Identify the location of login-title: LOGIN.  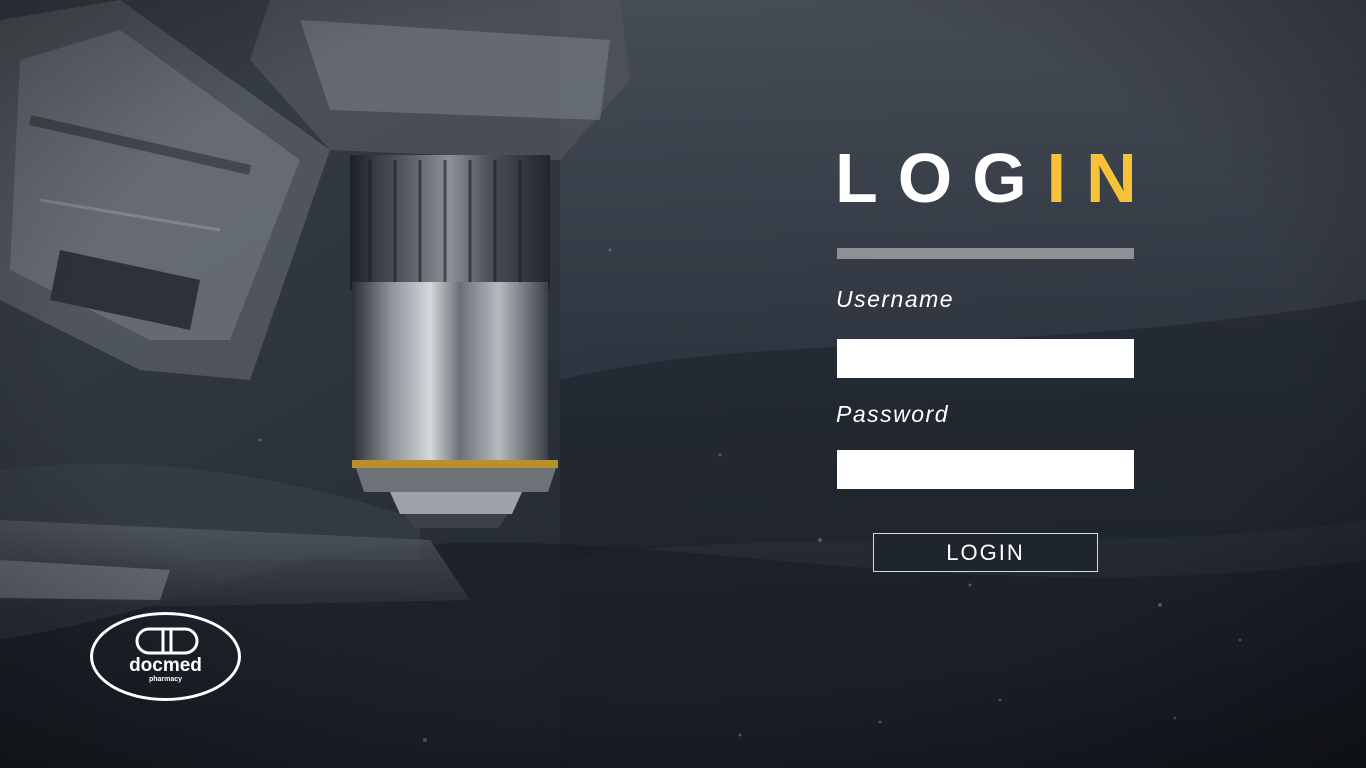
(995, 178).